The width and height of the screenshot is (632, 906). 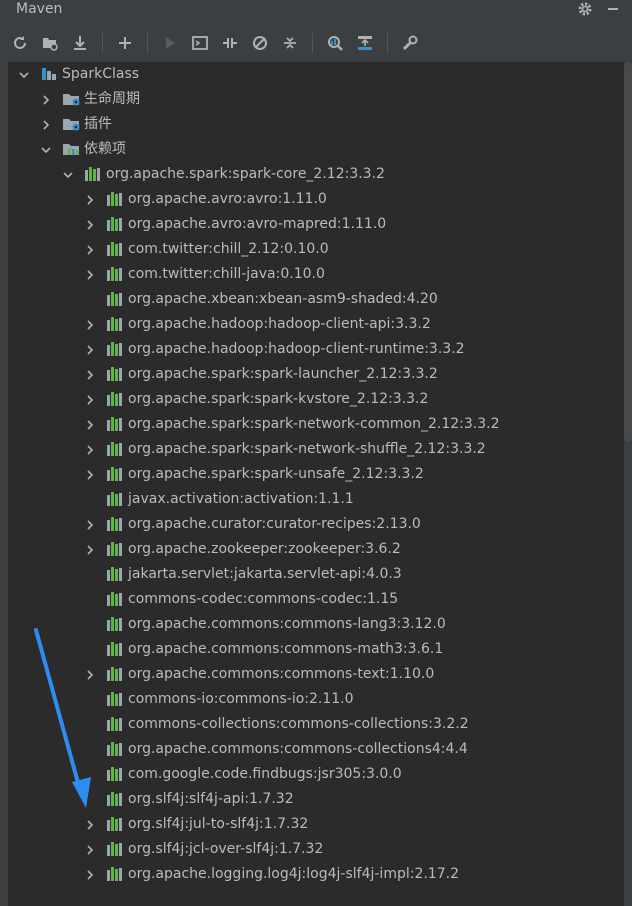 I want to click on dependency-row: org.apache.commons:commons-text:1.10.0, so click(x=316, y=674).